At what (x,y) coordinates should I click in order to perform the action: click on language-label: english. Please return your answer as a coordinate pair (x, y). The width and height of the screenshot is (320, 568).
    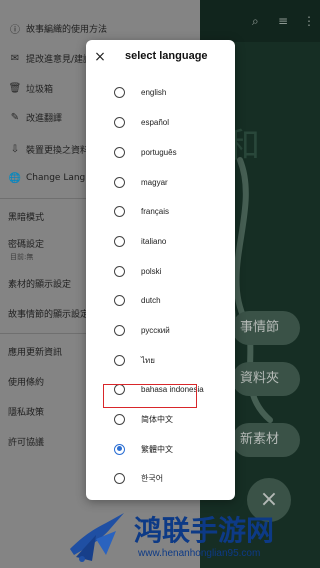
    Looking at the image, I should click on (154, 92).